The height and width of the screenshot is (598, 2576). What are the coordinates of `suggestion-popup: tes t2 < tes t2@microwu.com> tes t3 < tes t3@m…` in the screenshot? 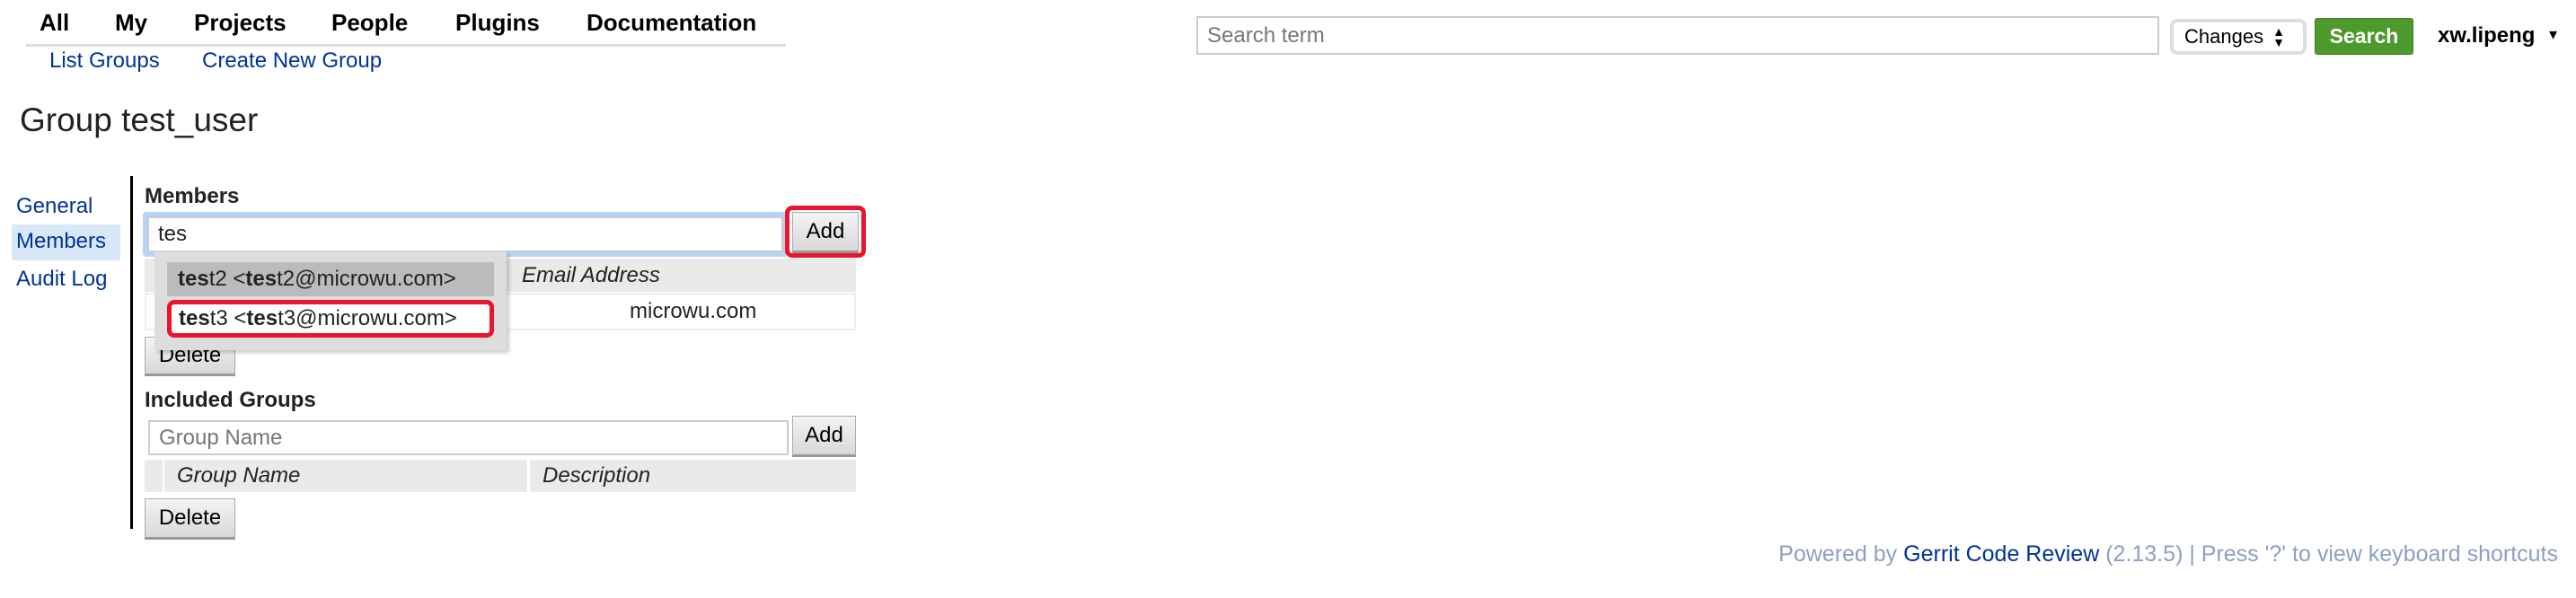 It's located at (330, 300).